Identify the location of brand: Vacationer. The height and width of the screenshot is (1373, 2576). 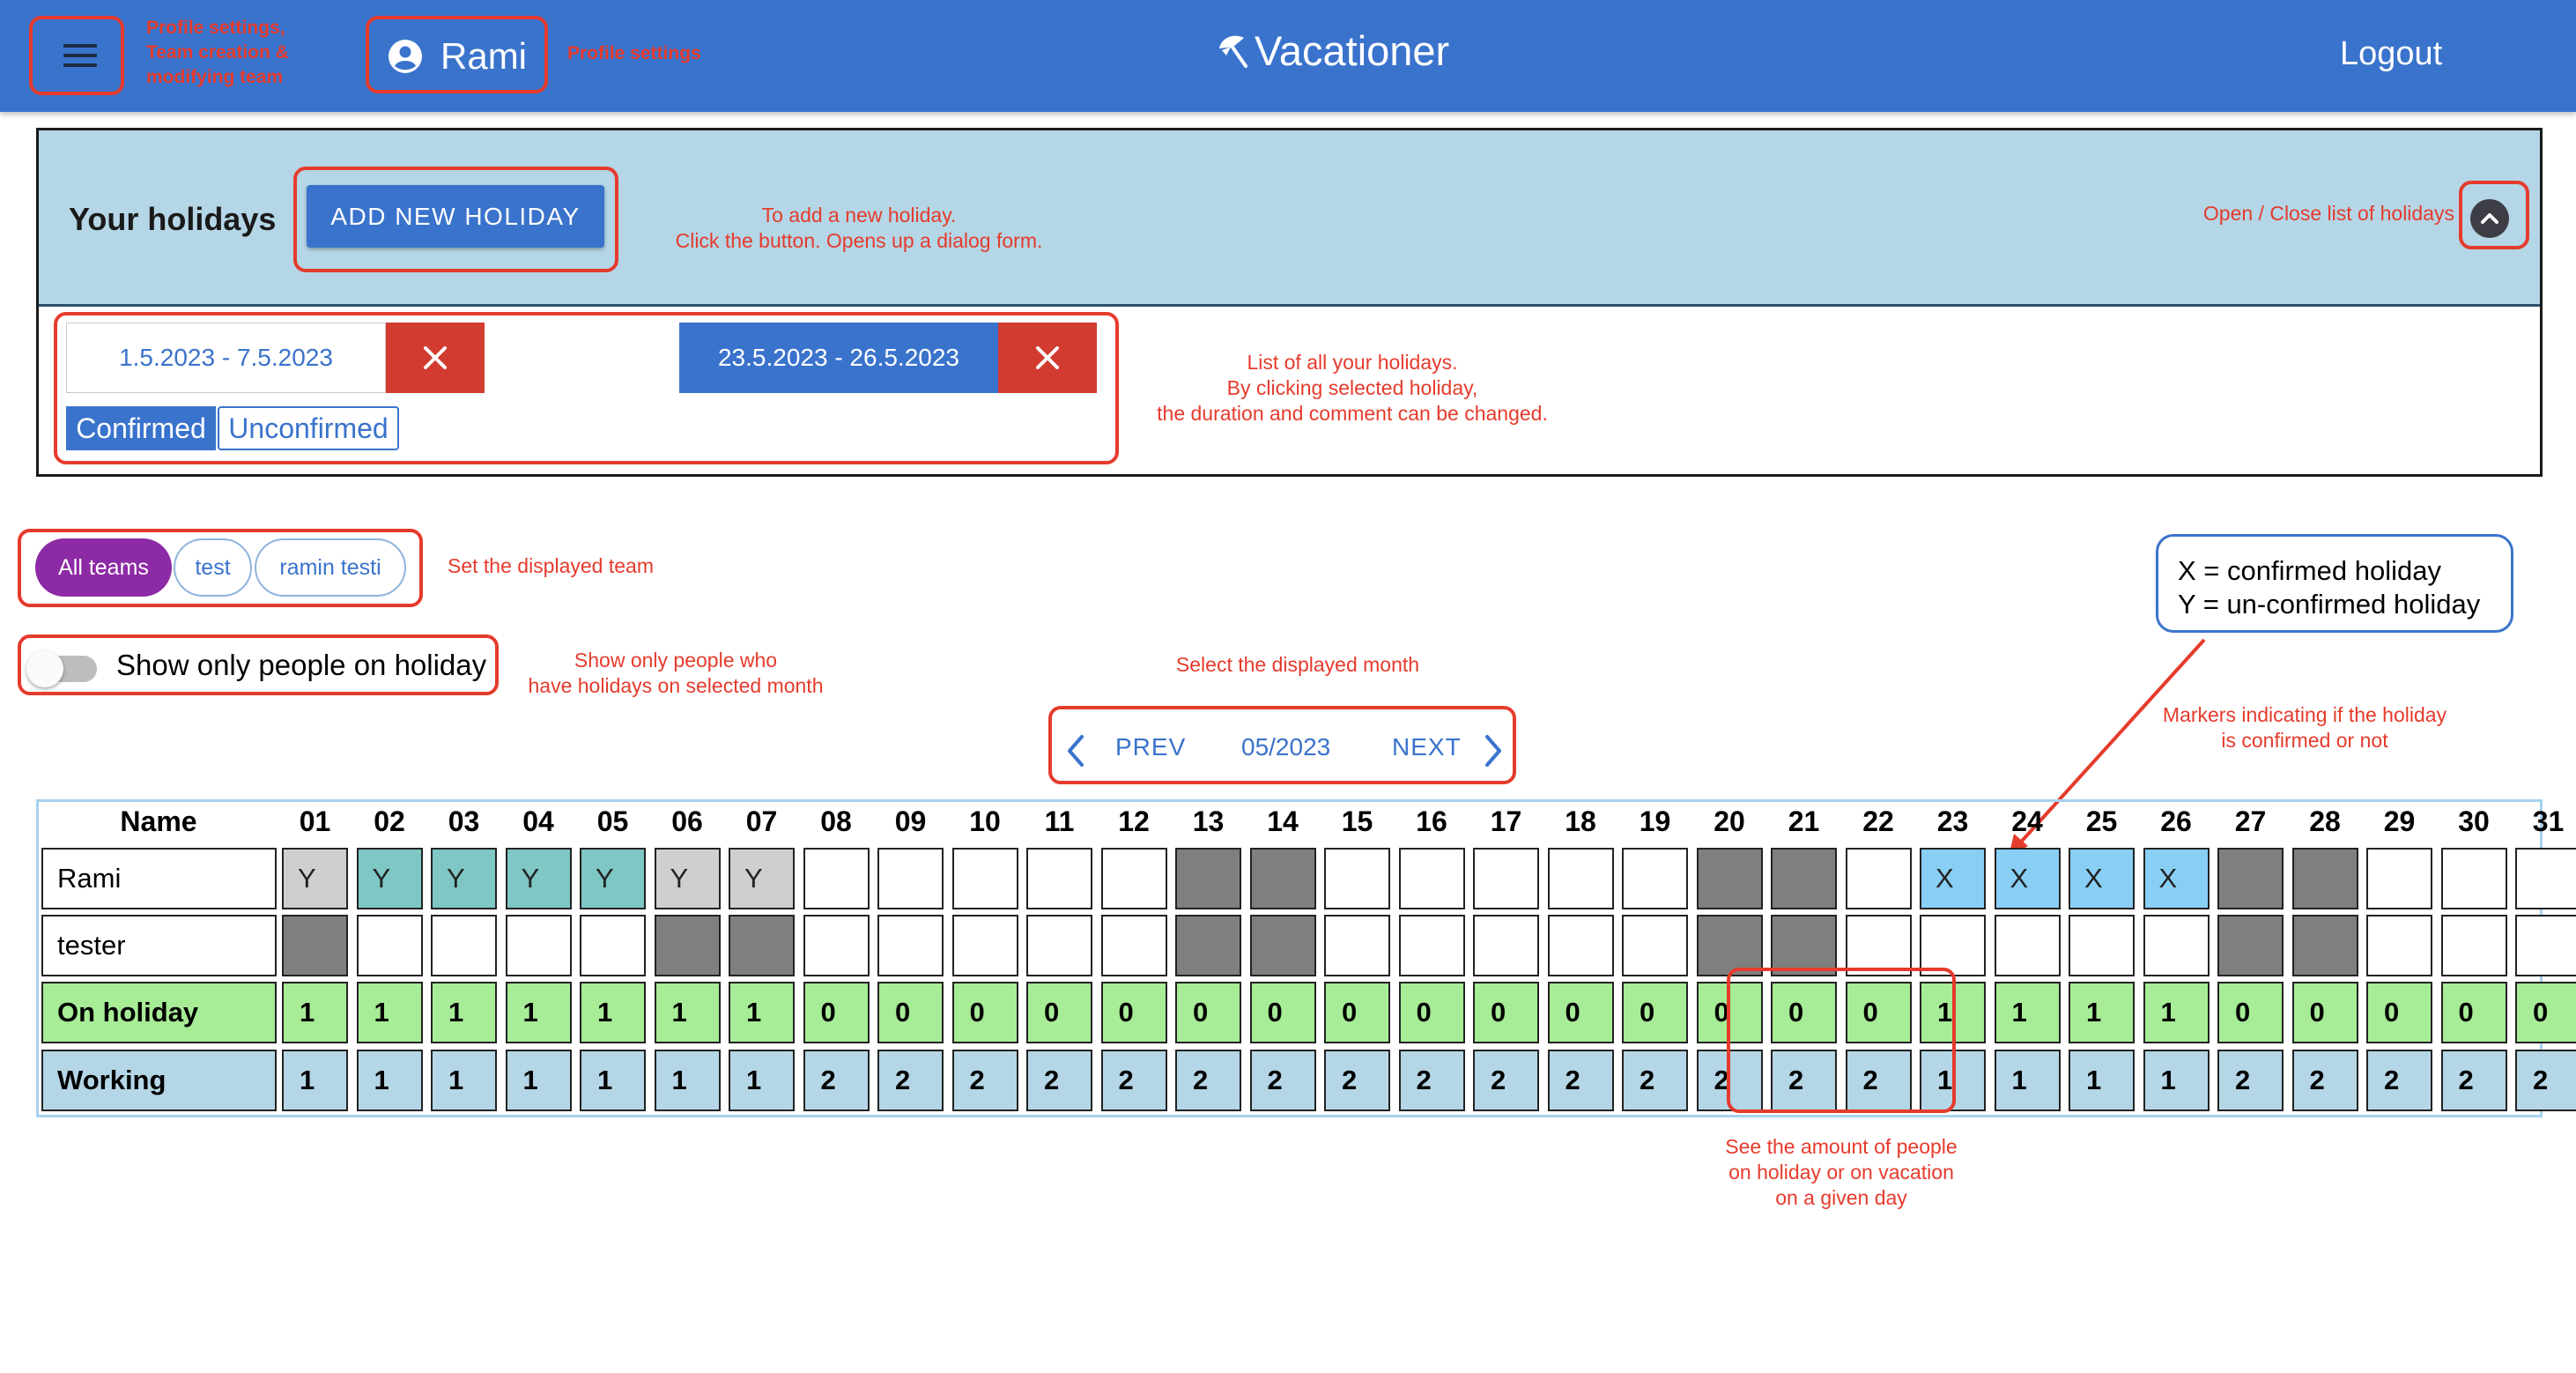
(1331, 50).